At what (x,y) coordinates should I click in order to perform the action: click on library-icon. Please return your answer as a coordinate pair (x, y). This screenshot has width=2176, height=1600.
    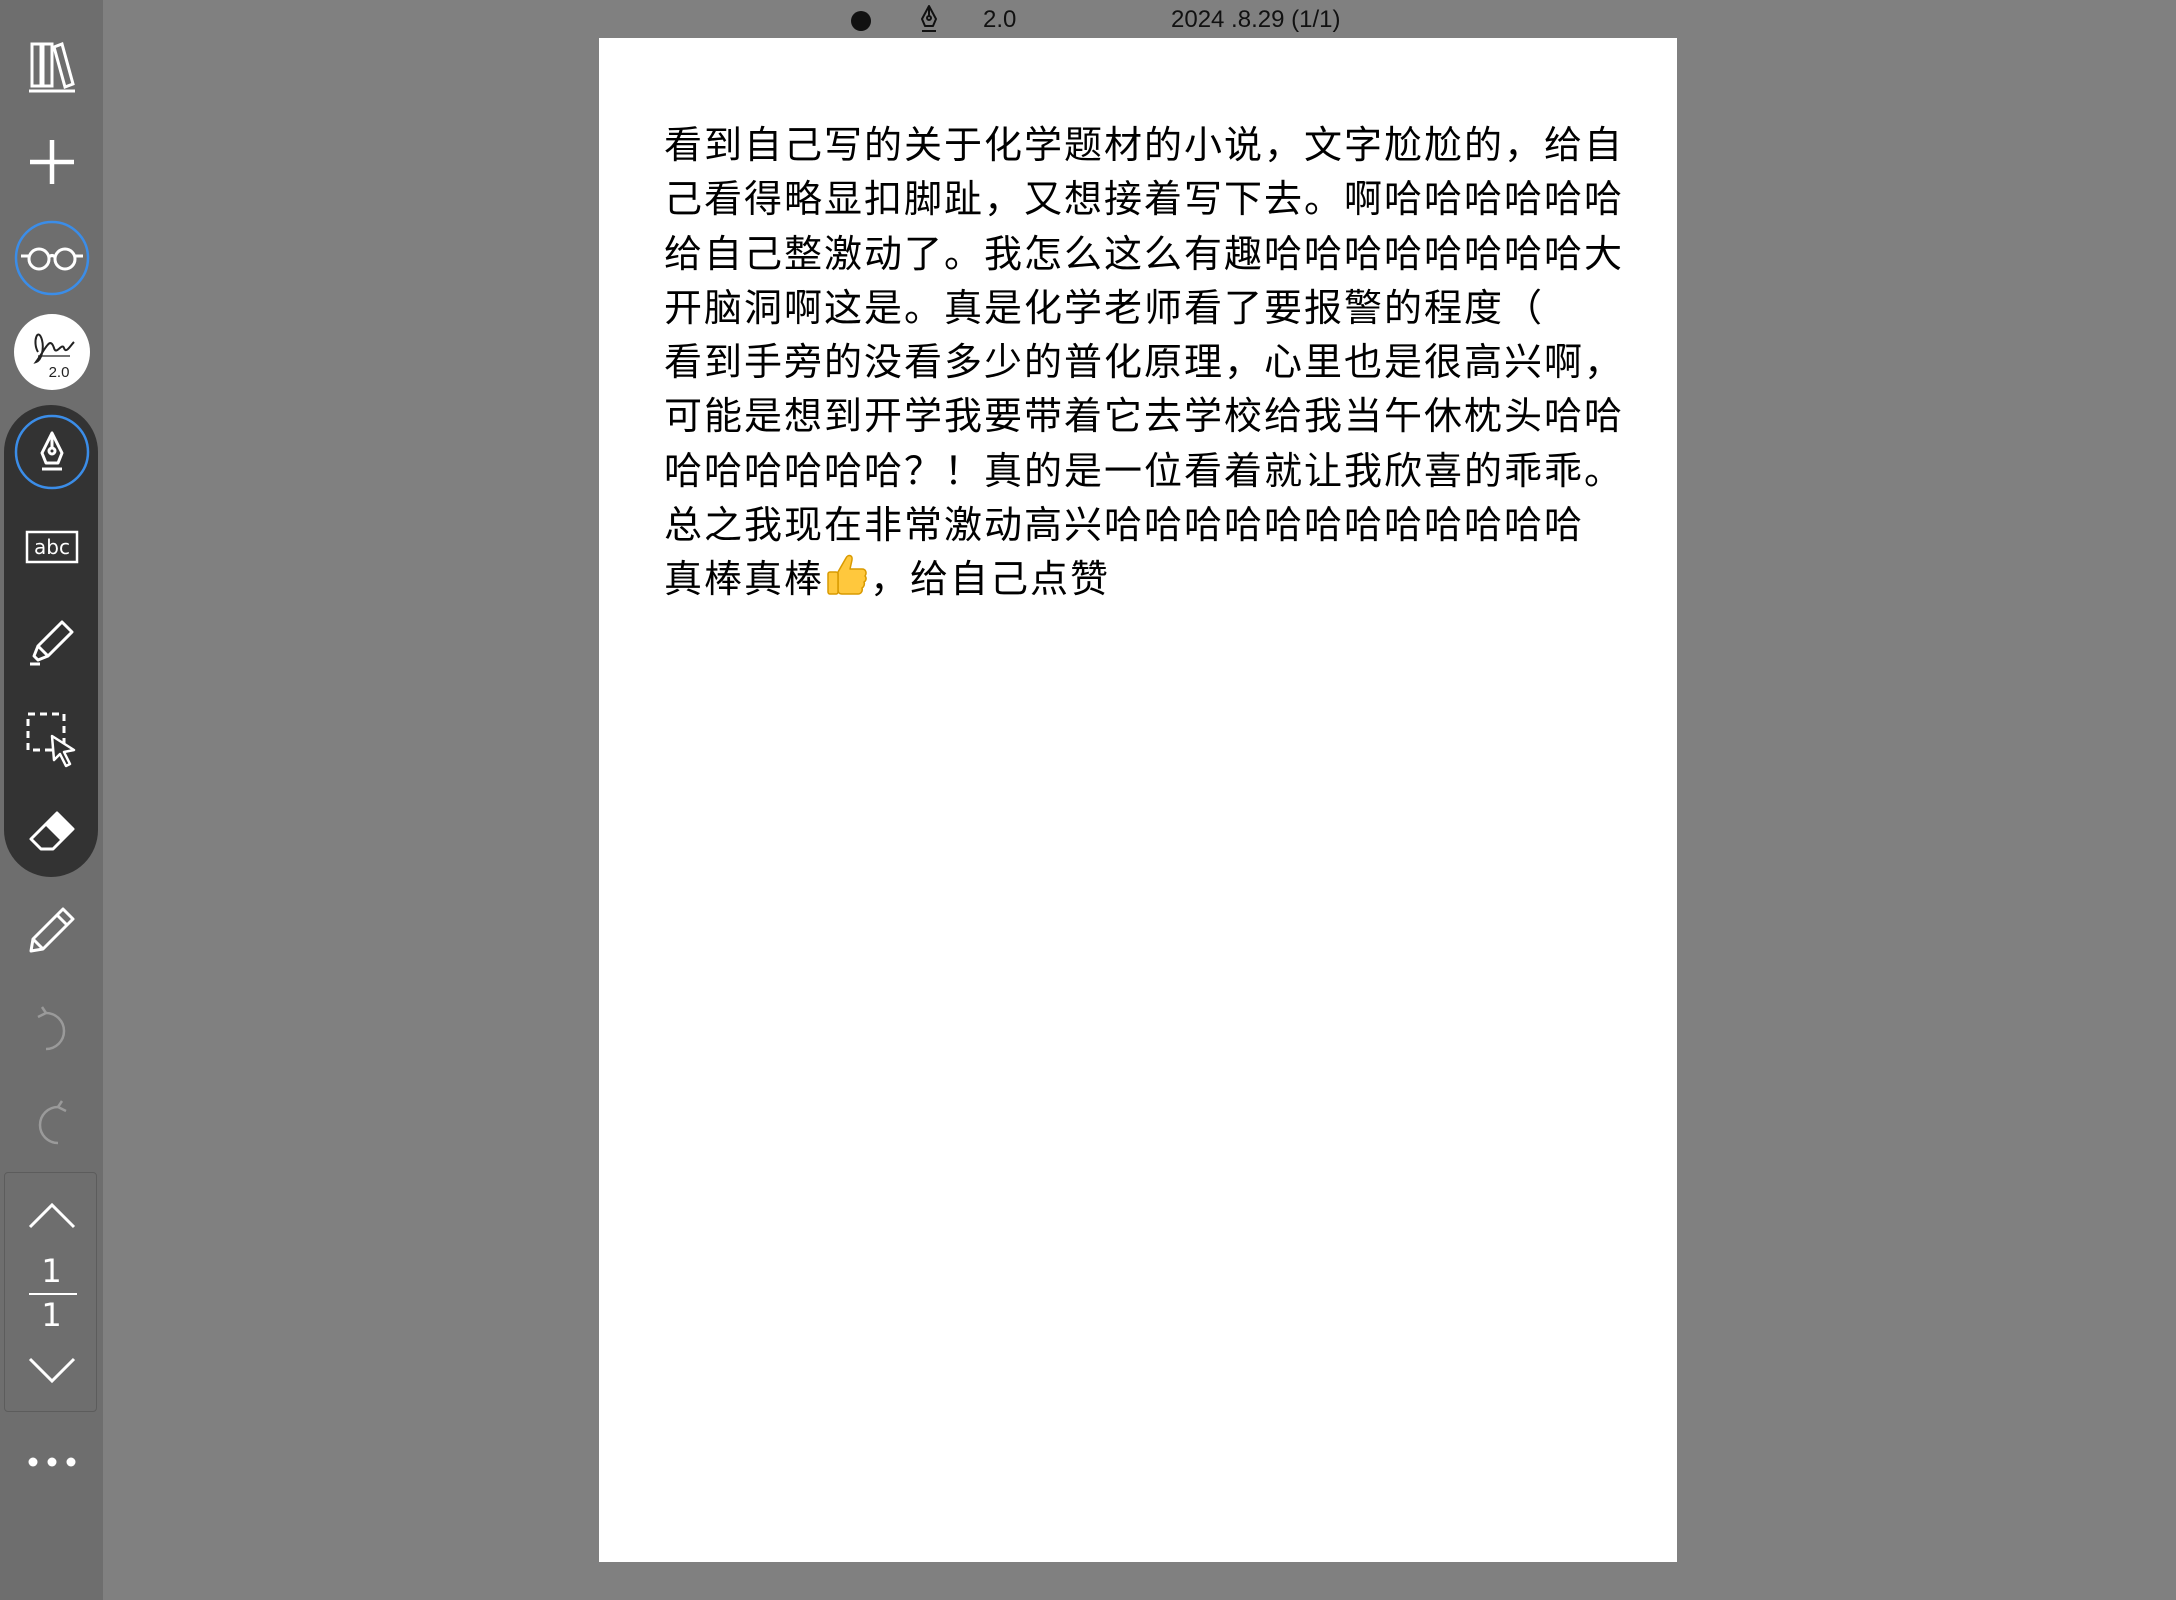
    Looking at the image, I should click on (51, 67).